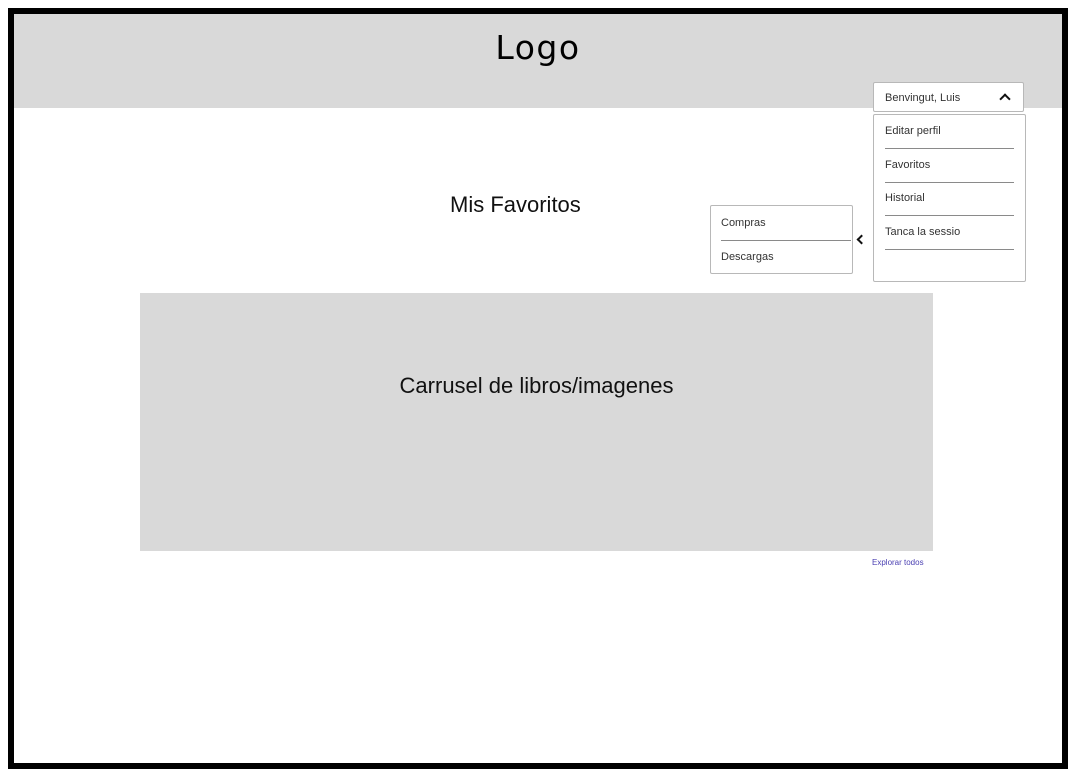  I want to click on menu-item-label: Tanca la sessio, so click(923, 232).